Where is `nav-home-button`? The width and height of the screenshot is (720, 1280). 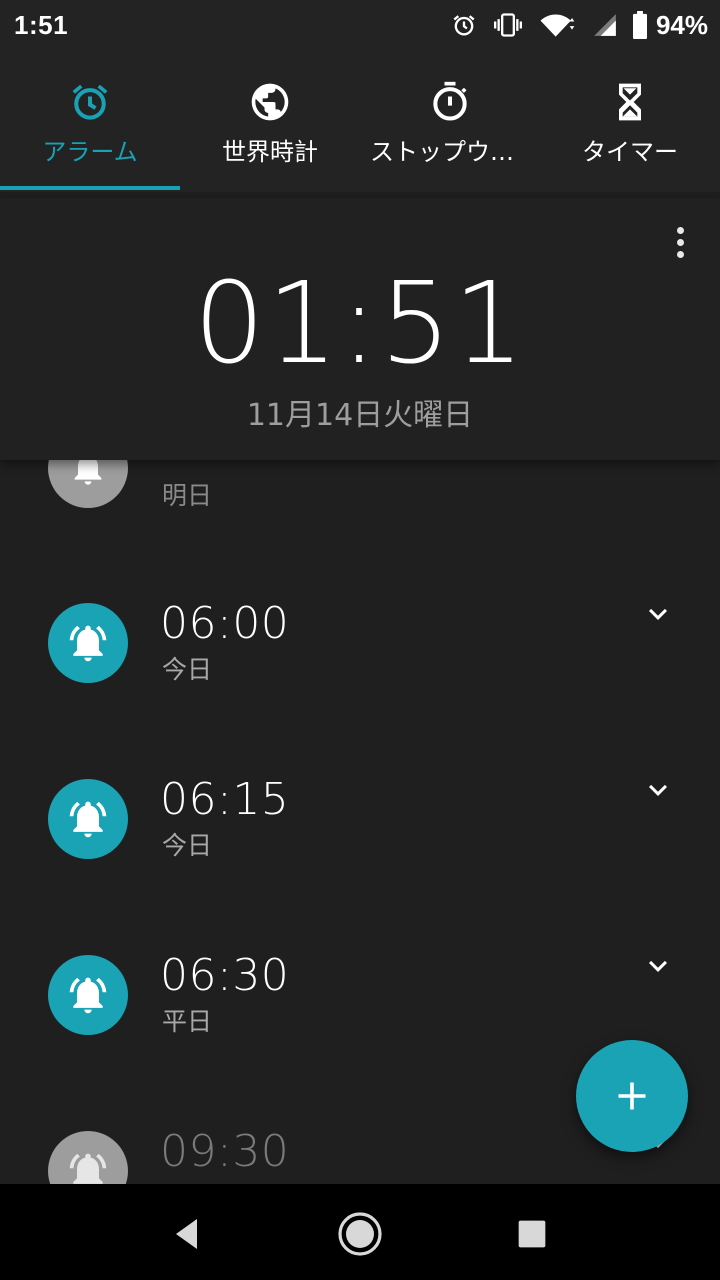 nav-home-button is located at coordinates (360, 1234).